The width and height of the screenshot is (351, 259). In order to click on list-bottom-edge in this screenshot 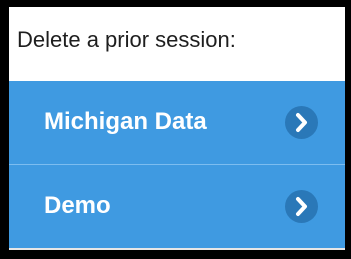, I will do `click(177, 249)`.